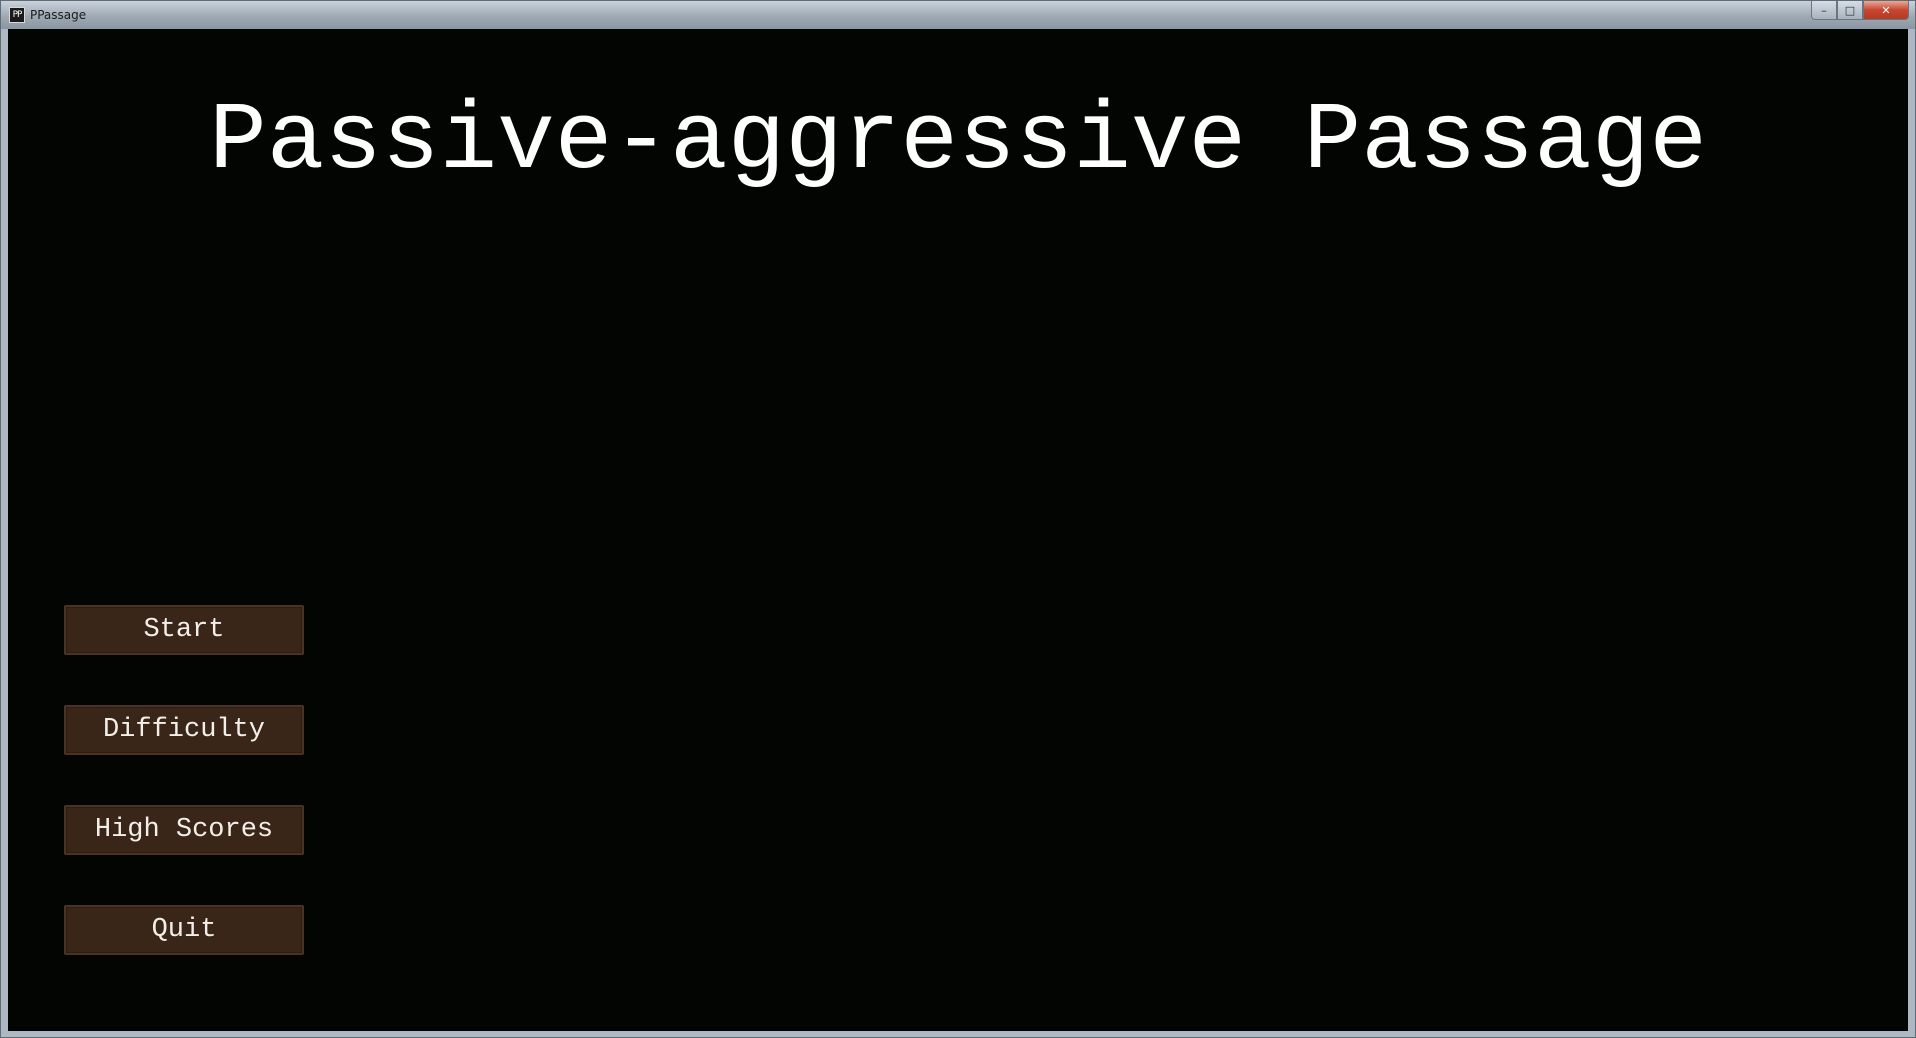 The width and height of the screenshot is (1916, 1038). I want to click on start-button: Start, so click(184, 630).